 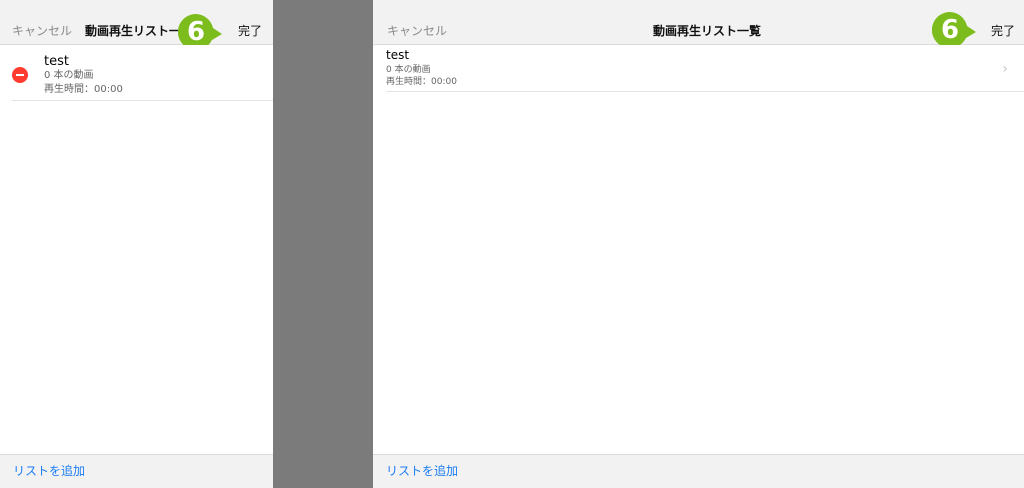 What do you see at coordinates (136, 22) in the screenshot?
I see `navigation-bar: キャンセル 動画再生リスト一 完了` at bounding box center [136, 22].